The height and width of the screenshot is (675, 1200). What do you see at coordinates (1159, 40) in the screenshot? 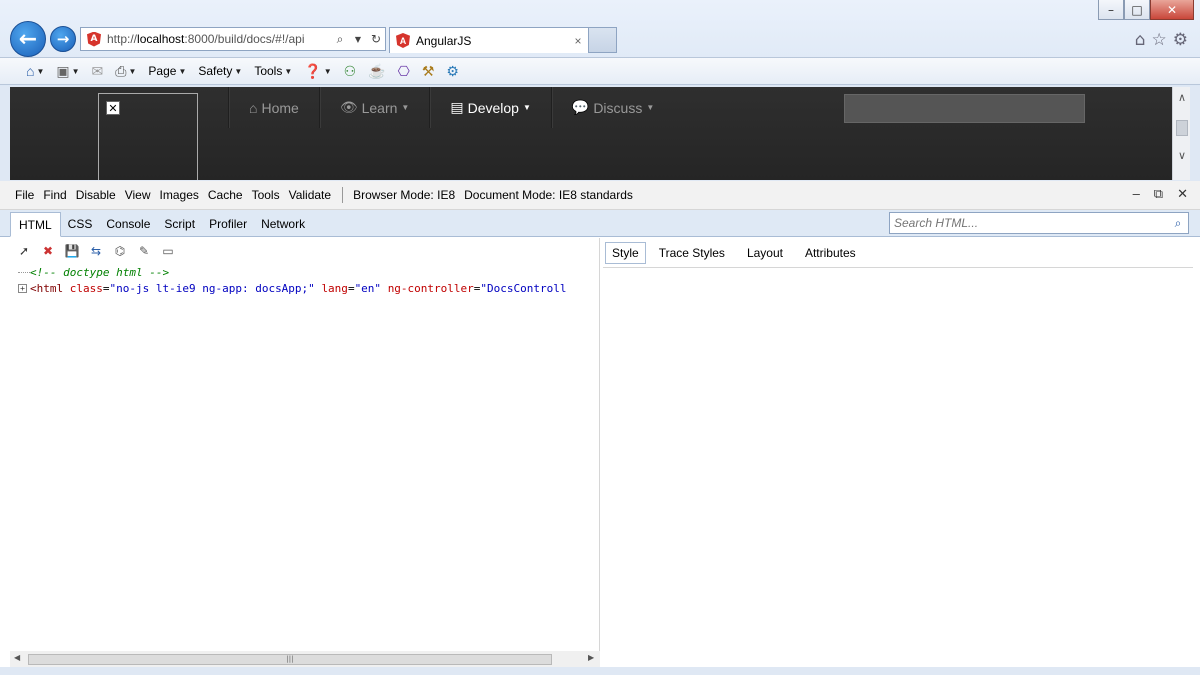
I see `favorites-star-icon: ☆` at bounding box center [1159, 40].